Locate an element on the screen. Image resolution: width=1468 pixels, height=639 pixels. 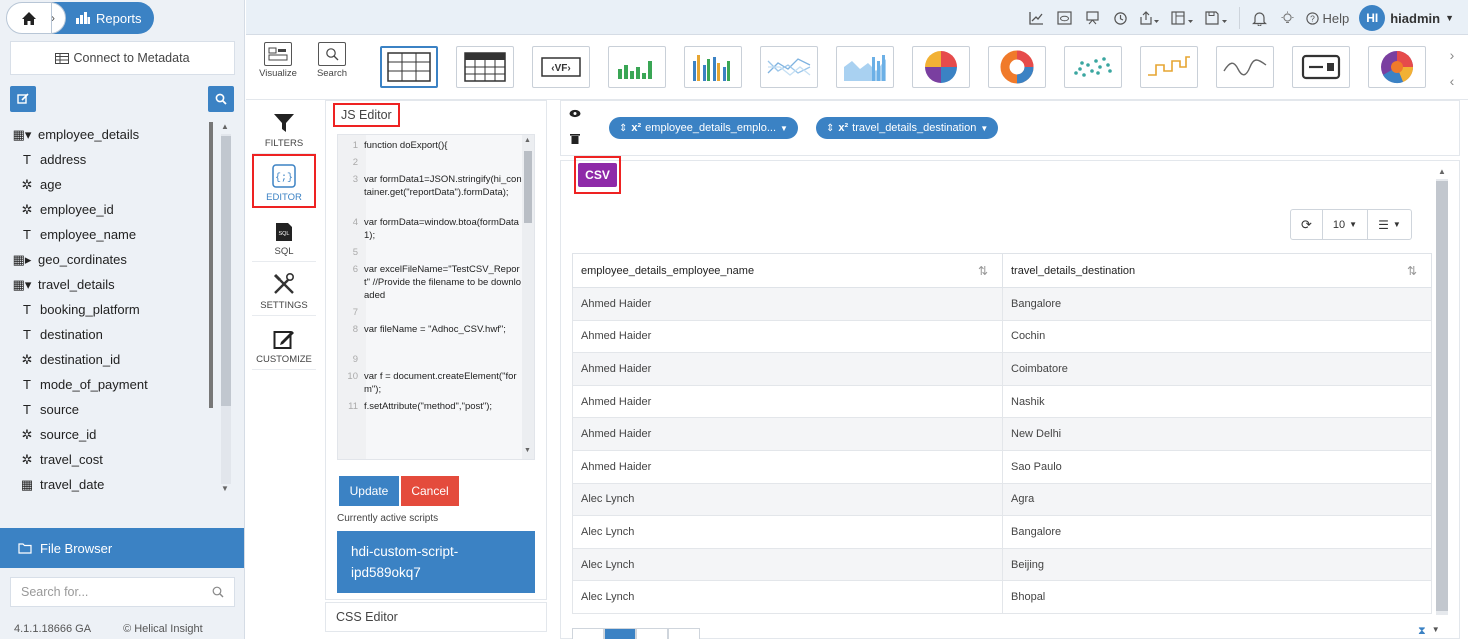
tree-item: ▦ travel_date is located at coordinates (110, 484).